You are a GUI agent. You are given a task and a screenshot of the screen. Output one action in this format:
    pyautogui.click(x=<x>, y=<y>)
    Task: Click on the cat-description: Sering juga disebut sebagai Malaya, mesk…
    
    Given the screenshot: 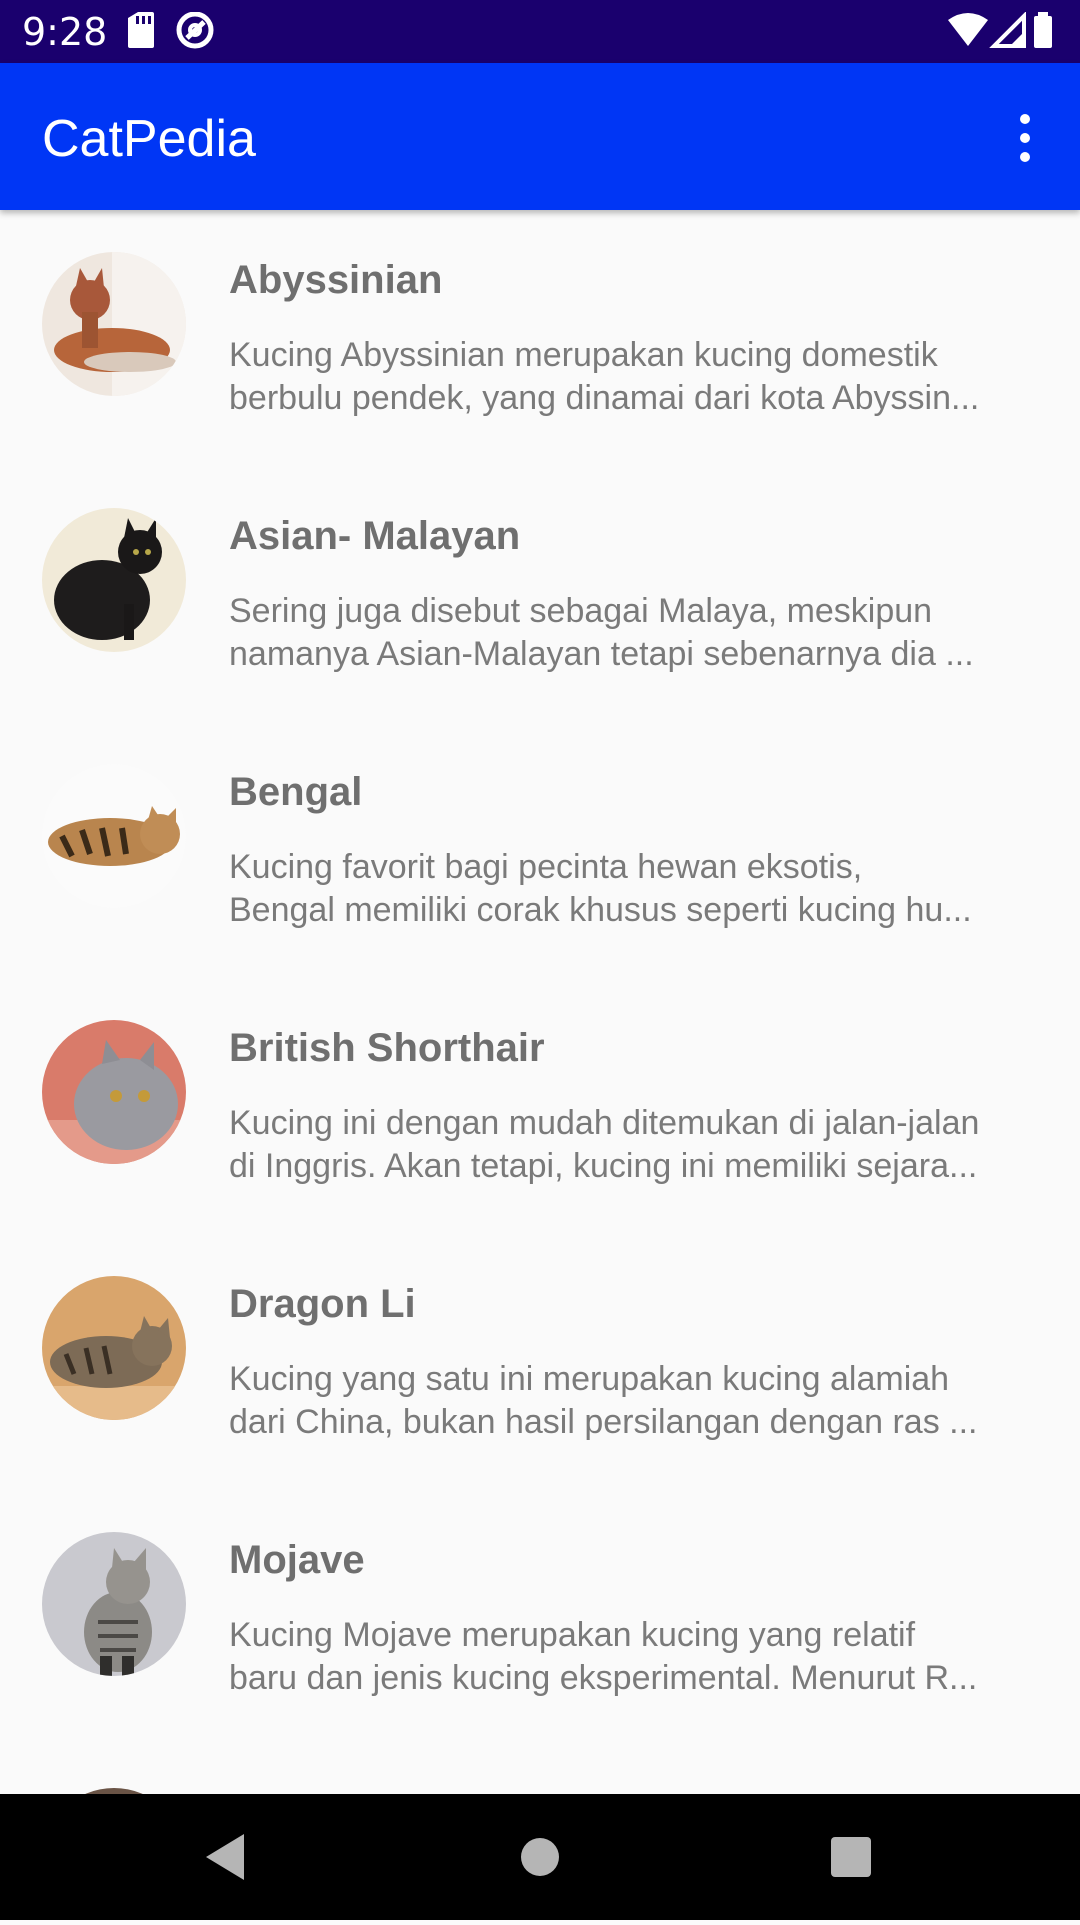 What is the action you would take?
    pyautogui.click(x=601, y=632)
    